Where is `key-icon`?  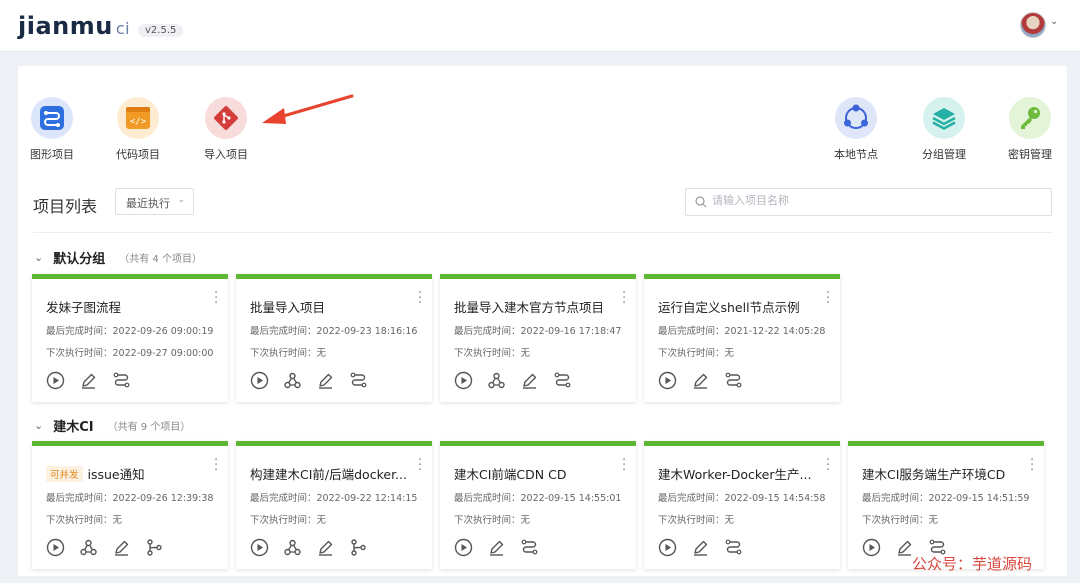
key-icon is located at coordinates (1030, 118).